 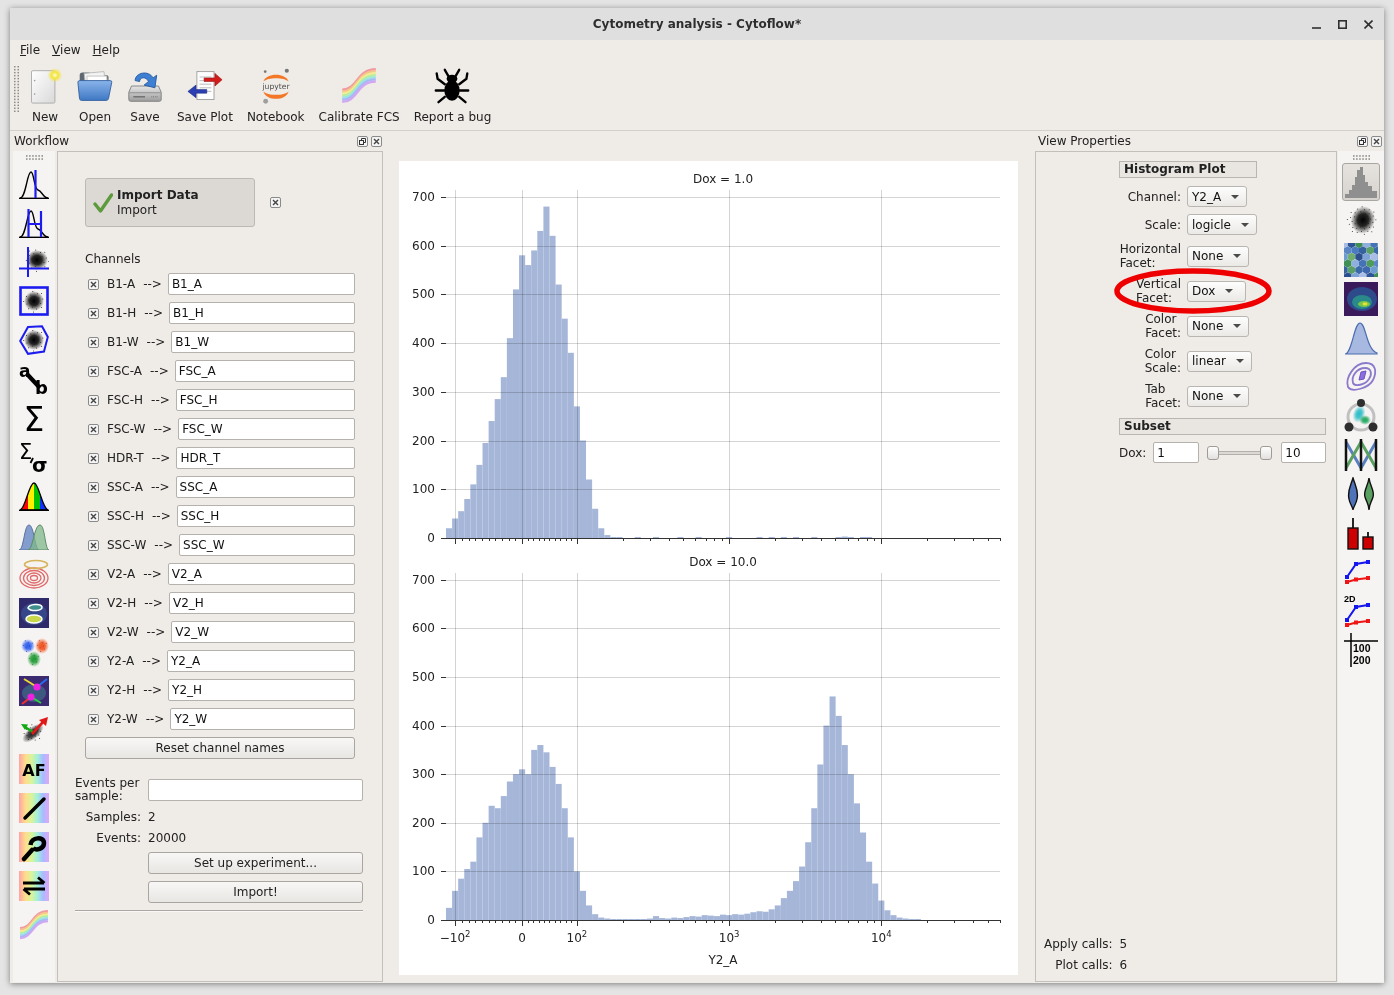 What do you see at coordinates (1158, 291) in the screenshot?
I see `field-label: Vertical Facet:` at bounding box center [1158, 291].